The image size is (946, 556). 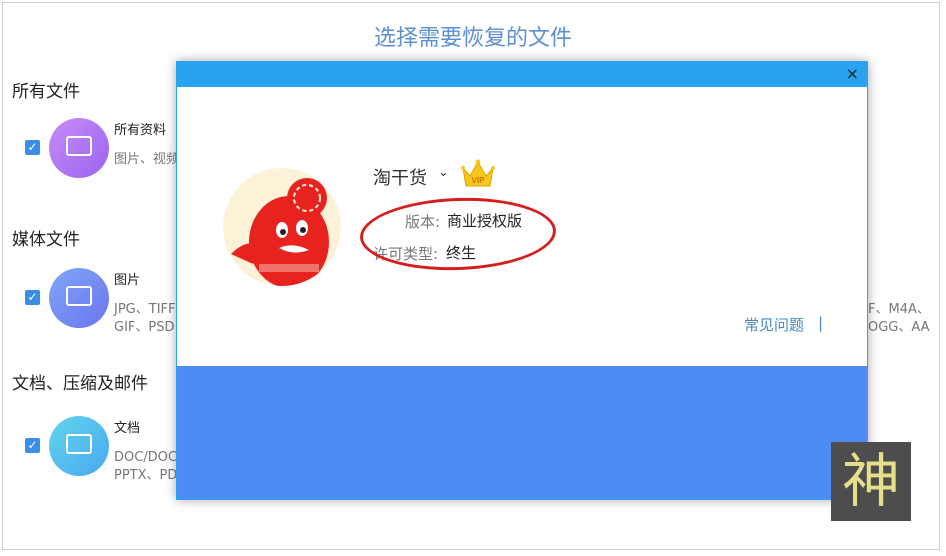 What do you see at coordinates (79, 298) in the screenshot?
I see `image-icon` at bounding box center [79, 298].